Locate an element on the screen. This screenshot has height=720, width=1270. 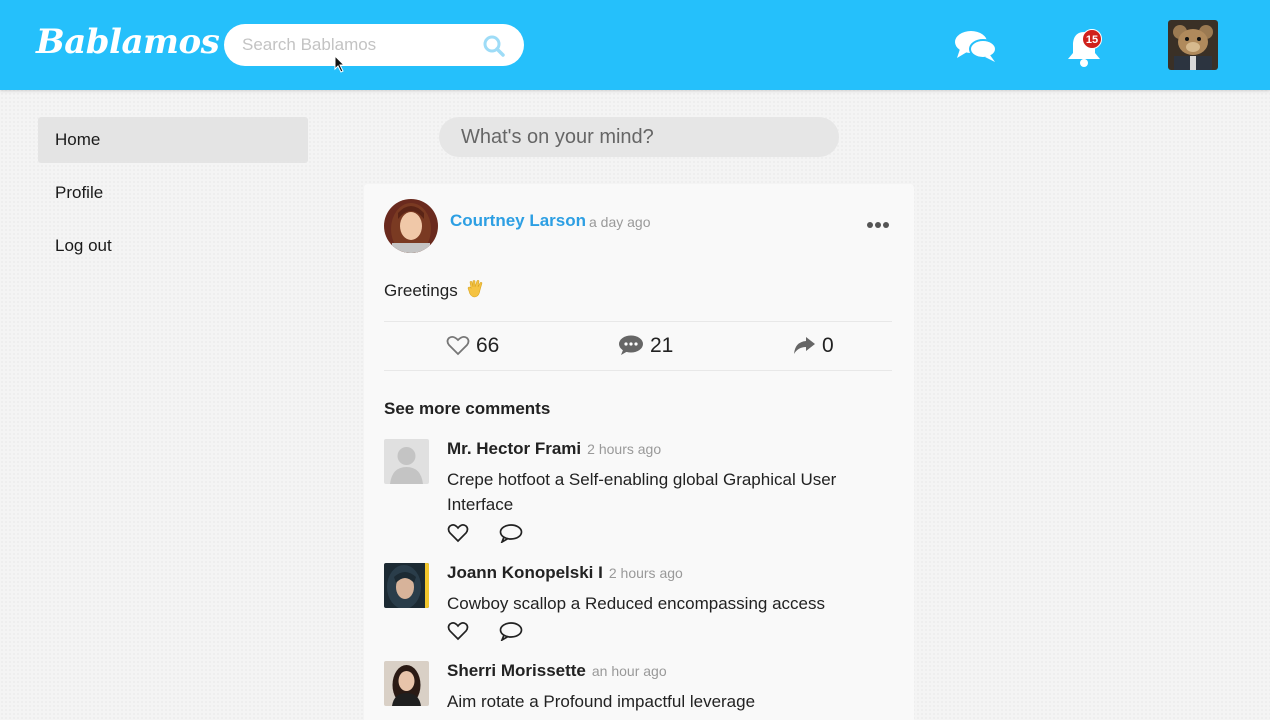
commenter-name: Mr. Hector Frami 2 hours ago is located at coordinates (554, 449).